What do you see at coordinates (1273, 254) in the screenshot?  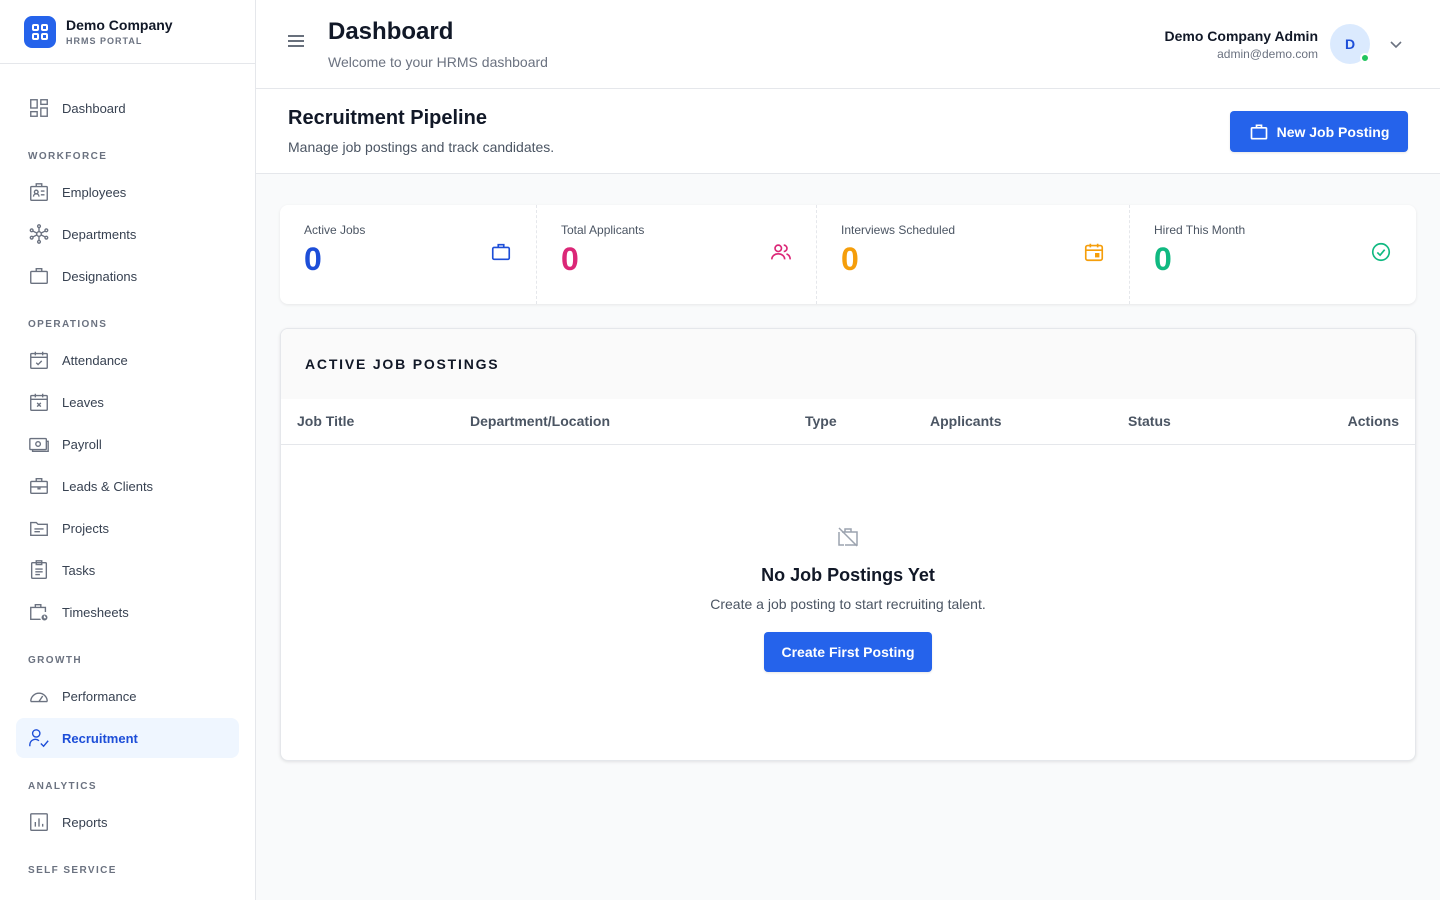 I see `stat-hired-this-month: Hired This Month 0` at bounding box center [1273, 254].